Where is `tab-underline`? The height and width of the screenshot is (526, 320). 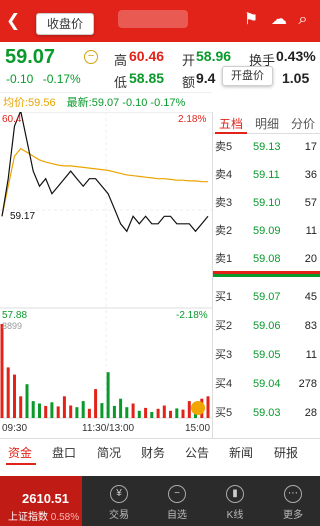 tab-underline is located at coordinates (231, 133).